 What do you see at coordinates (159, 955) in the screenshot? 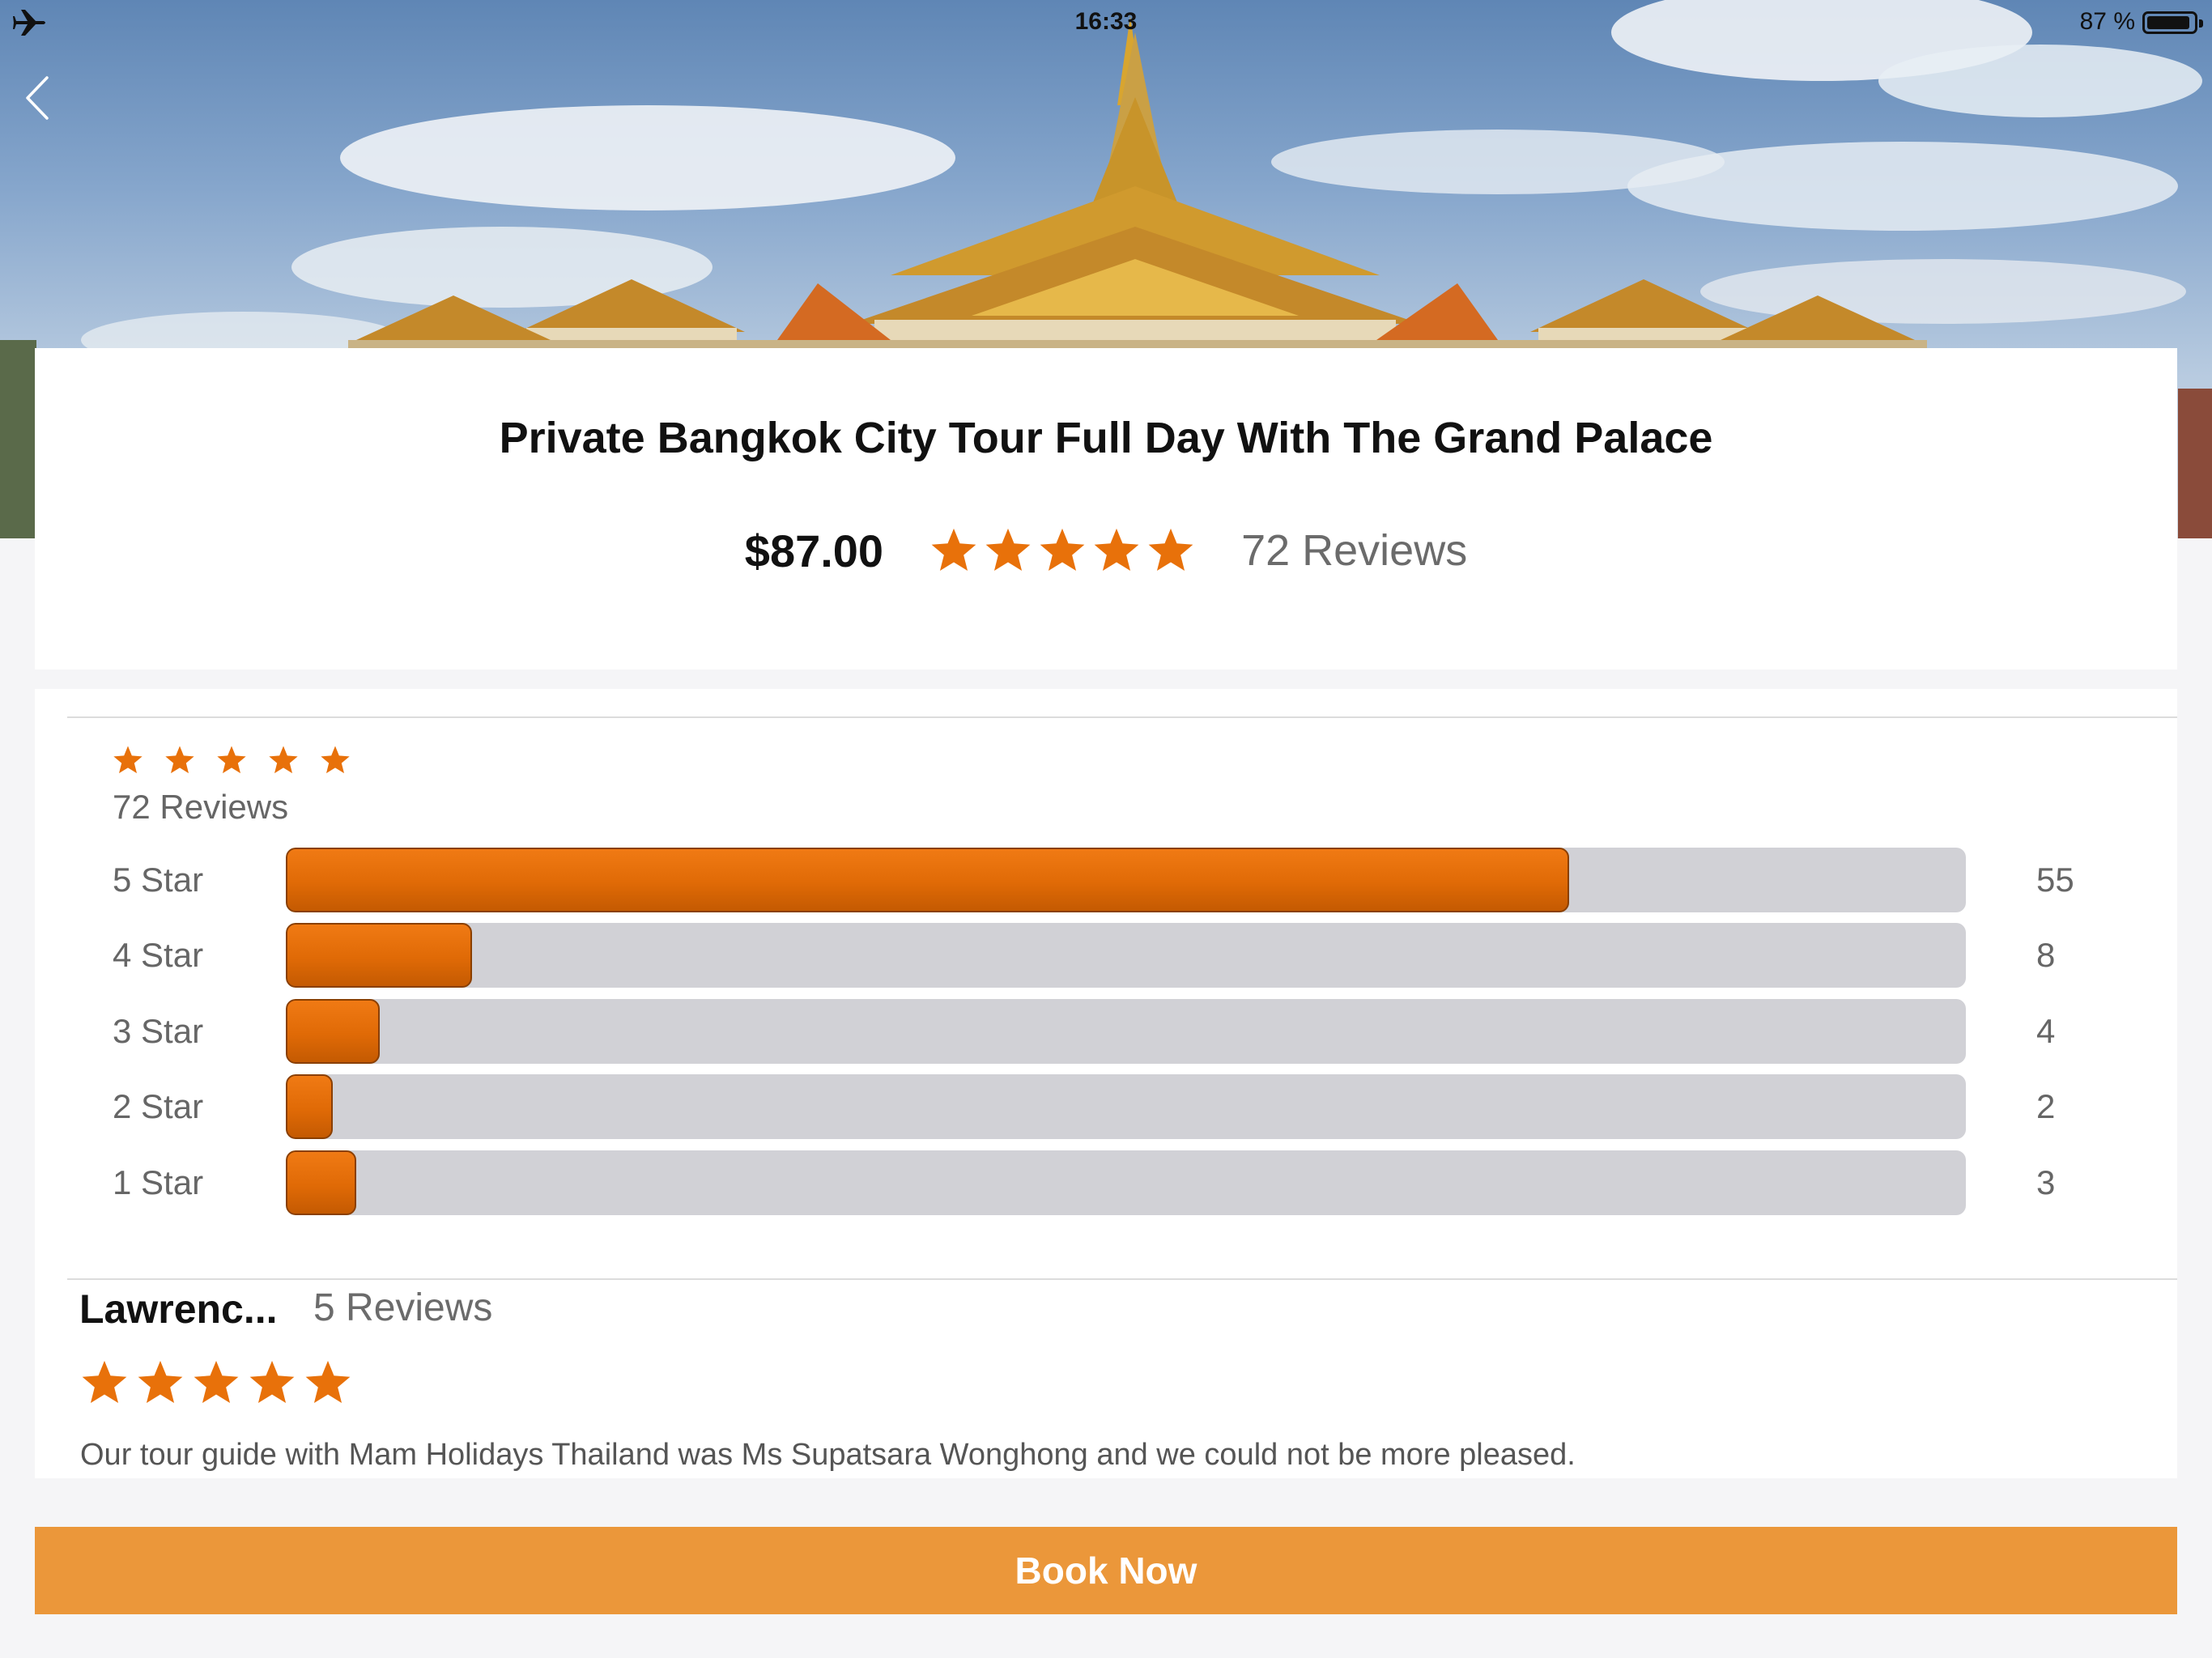
I see `rating-bar-label: 4 Star` at bounding box center [159, 955].